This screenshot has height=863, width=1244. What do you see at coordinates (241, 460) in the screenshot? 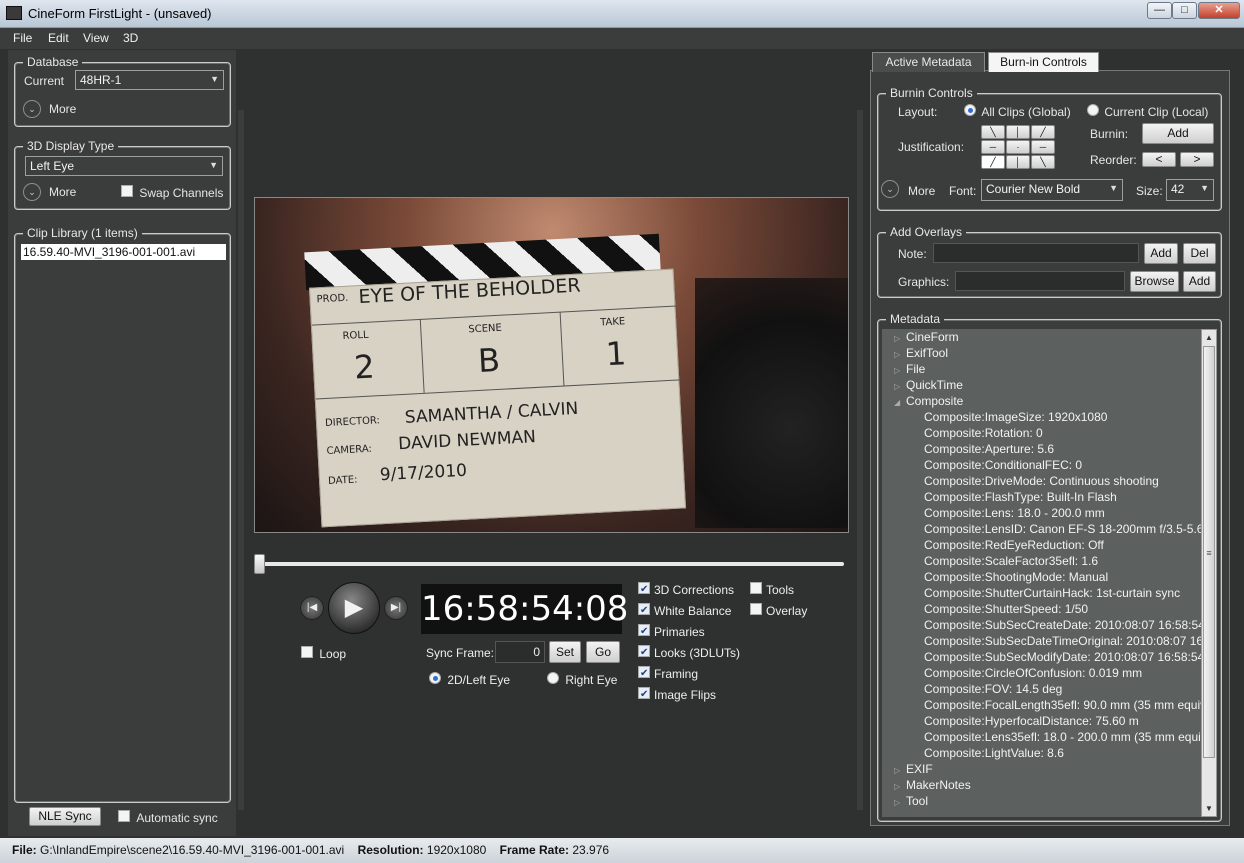
I see `left-splitter` at bounding box center [241, 460].